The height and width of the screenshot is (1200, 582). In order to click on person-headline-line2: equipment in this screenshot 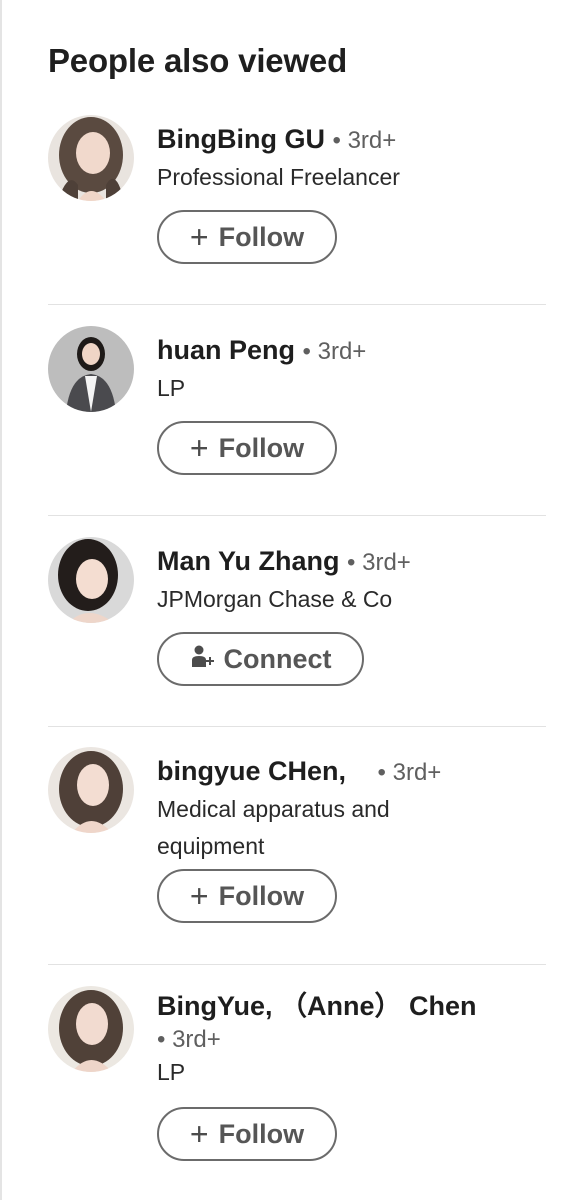, I will do `click(211, 846)`.